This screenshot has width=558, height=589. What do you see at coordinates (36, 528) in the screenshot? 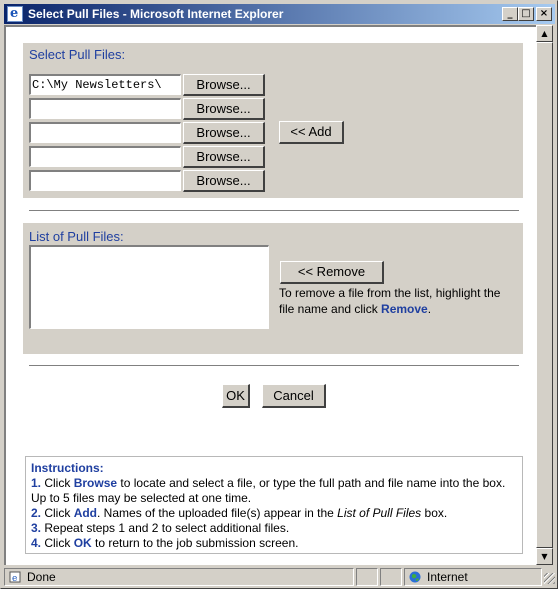
I see `step-3-number: 3.` at bounding box center [36, 528].